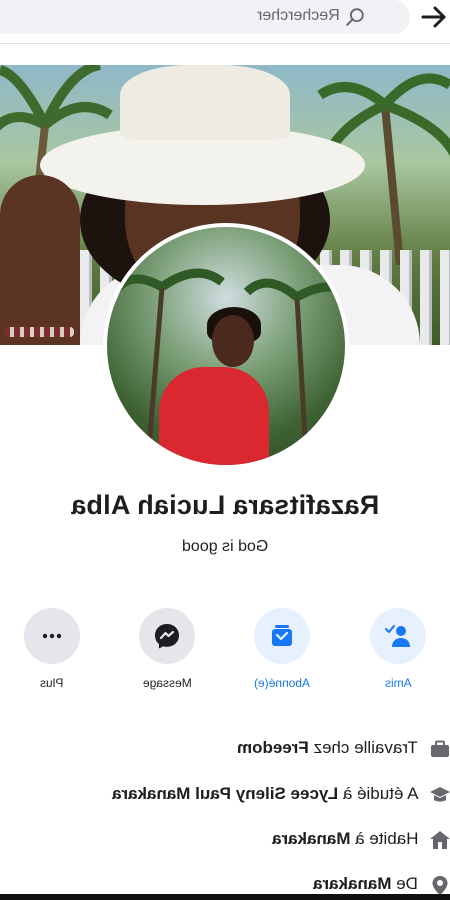 This screenshot has width=450, height=900. What do you see at coordinates (225, 751) in the screenshot?
I see `info-work: Travaille chez Freedom` at bounding box center [225, 751].